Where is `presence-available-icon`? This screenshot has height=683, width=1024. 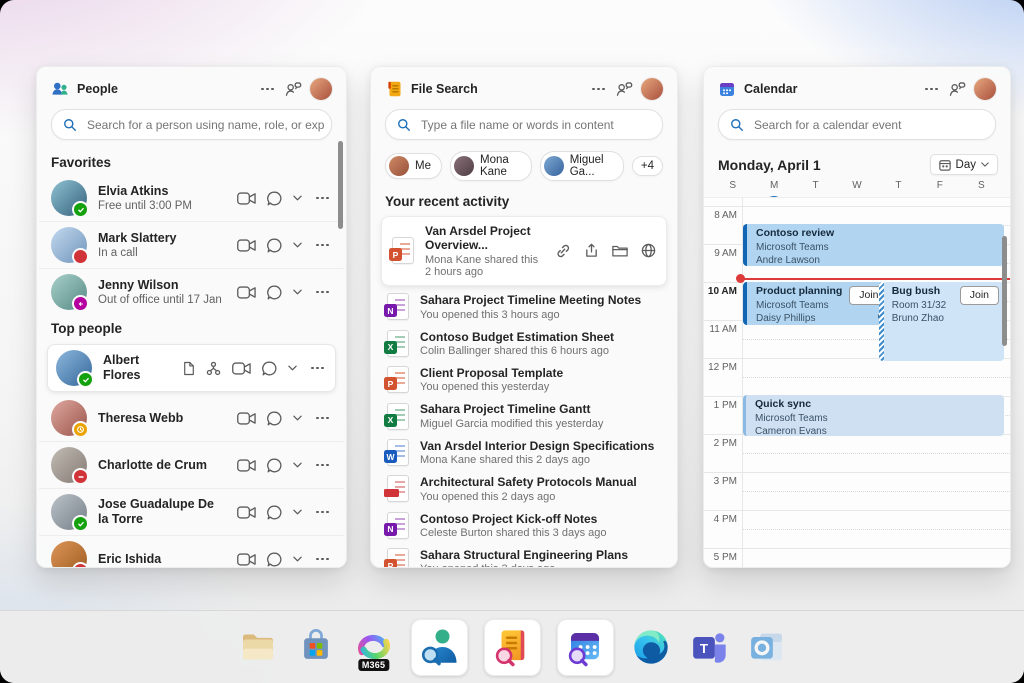 presence-available-icon is located at coordinates (85, 379).